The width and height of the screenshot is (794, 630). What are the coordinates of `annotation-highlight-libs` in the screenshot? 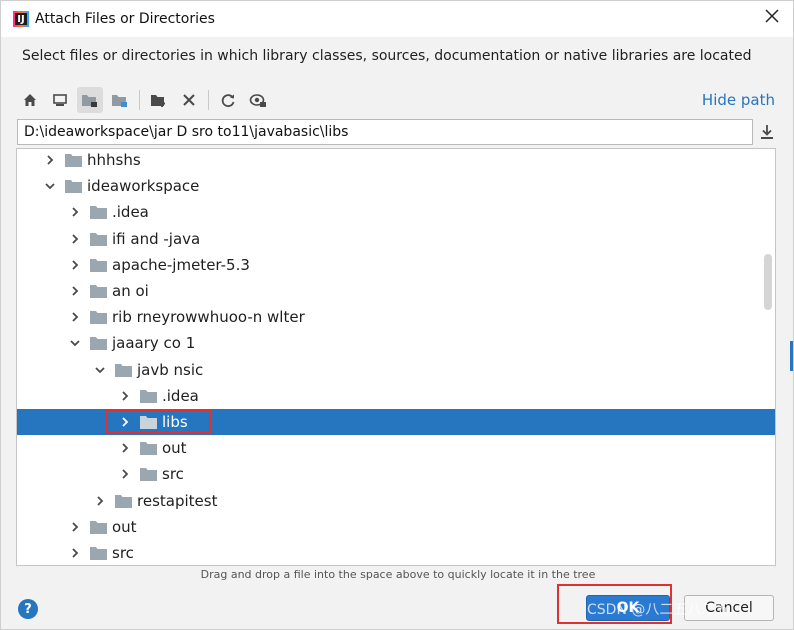 It's located at (158, 422).